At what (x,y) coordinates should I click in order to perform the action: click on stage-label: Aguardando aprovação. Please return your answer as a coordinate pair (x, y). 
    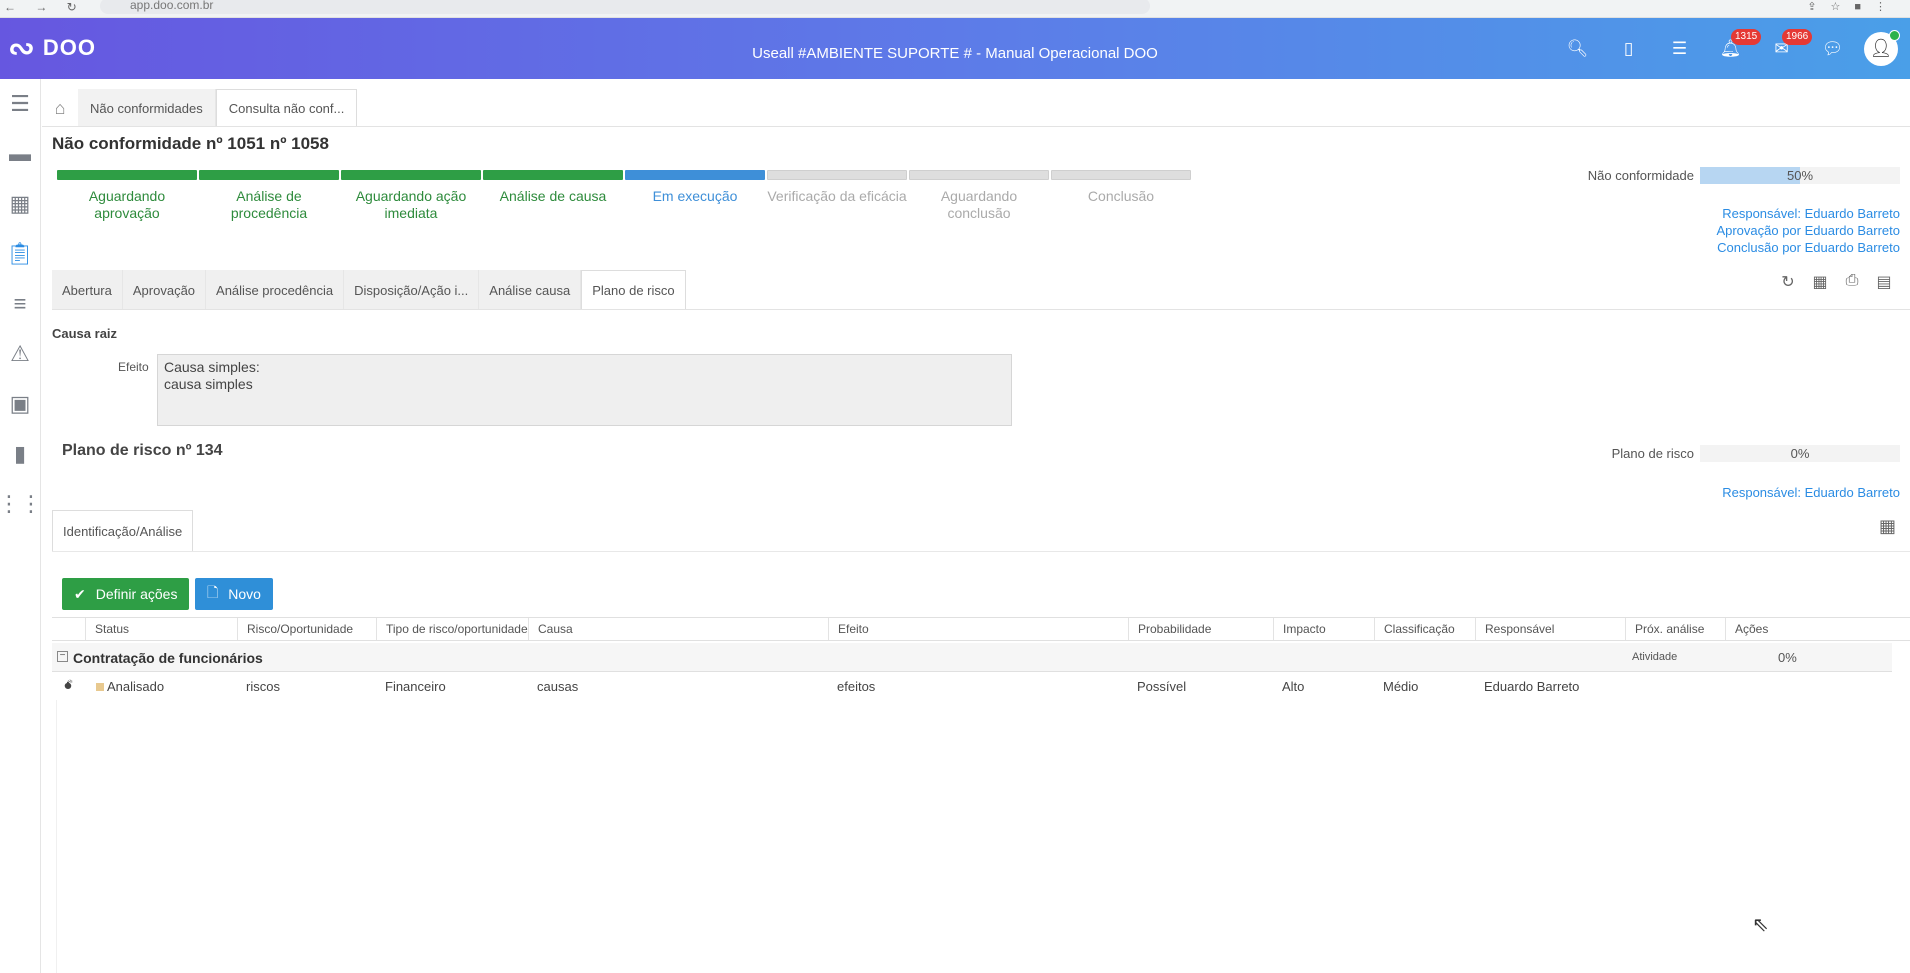
    Looking at the image, I should click on (127, 204).